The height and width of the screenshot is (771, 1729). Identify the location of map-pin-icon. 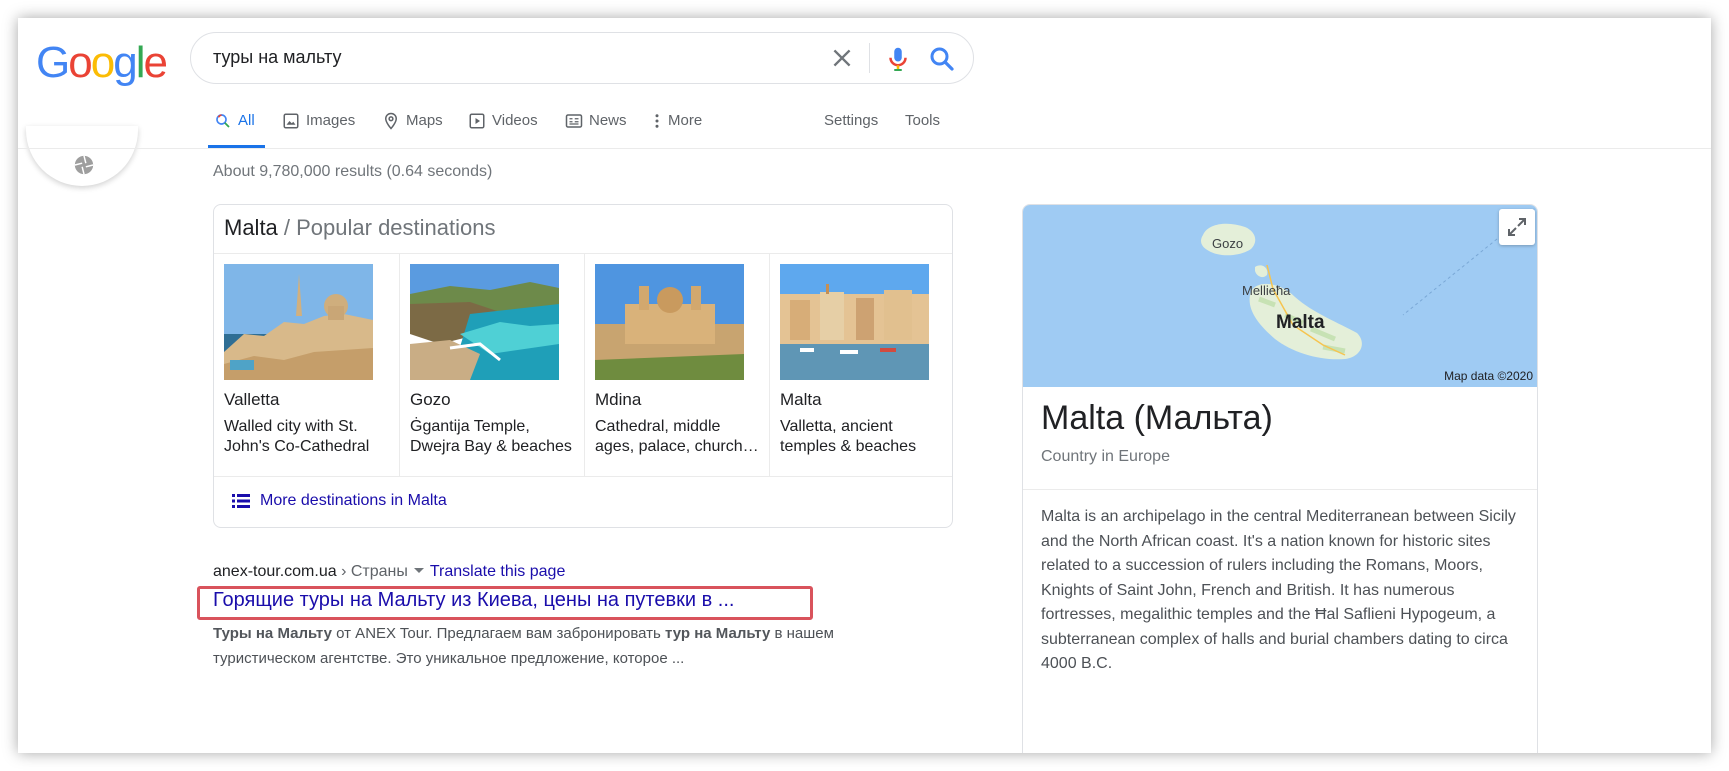
(391, 121).